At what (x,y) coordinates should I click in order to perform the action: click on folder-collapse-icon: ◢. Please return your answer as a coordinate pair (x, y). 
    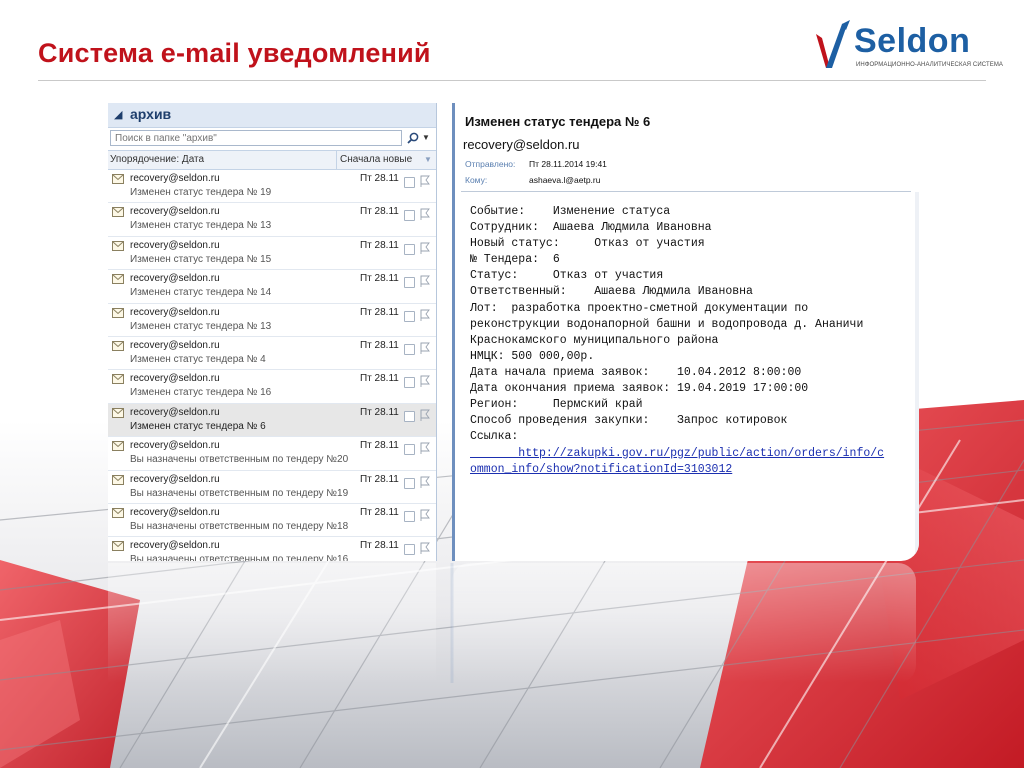
    Looking at the image, I should click on (118, 114).